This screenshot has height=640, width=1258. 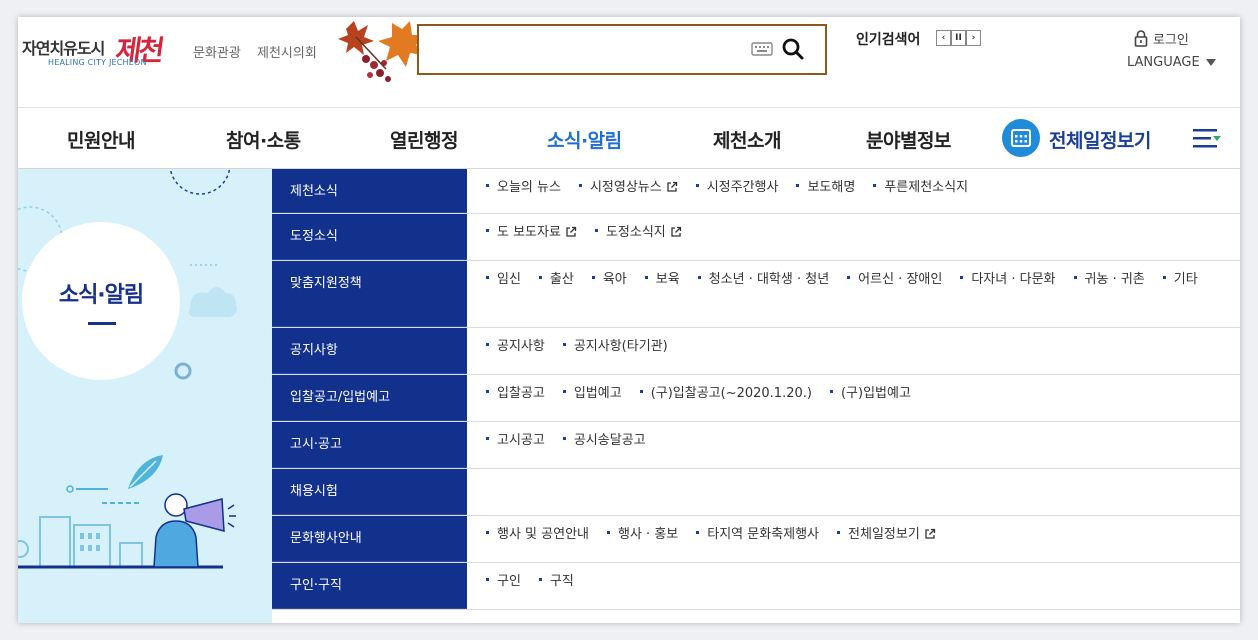 I want to click on menu-links: 고시공고 공시송달공고, so click(x=856, y=440).